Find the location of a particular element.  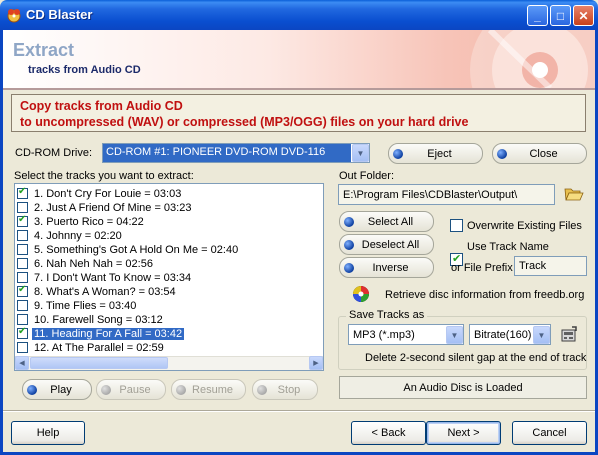

maximize-button: □ is located at coordinates (560, 15).